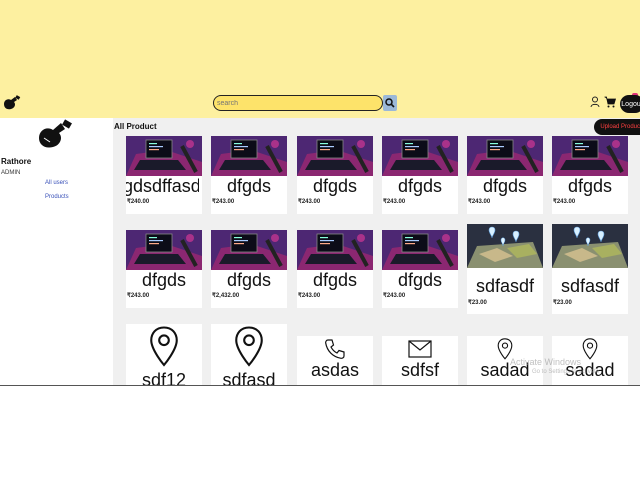  I want to click on product-name: sdf12, so click(164, 378).